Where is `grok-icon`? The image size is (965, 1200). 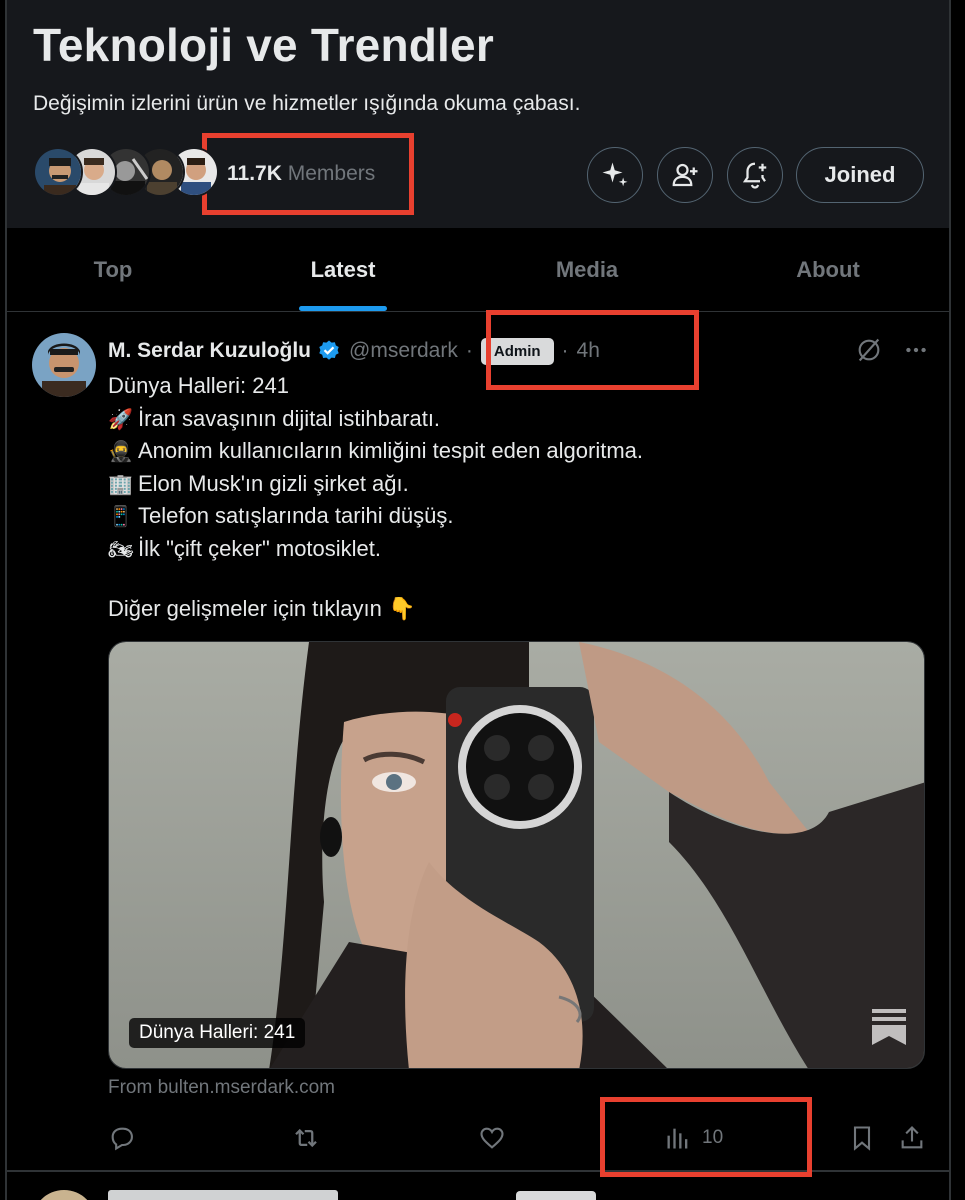
grok-icon is located at coordinates (869, 352).